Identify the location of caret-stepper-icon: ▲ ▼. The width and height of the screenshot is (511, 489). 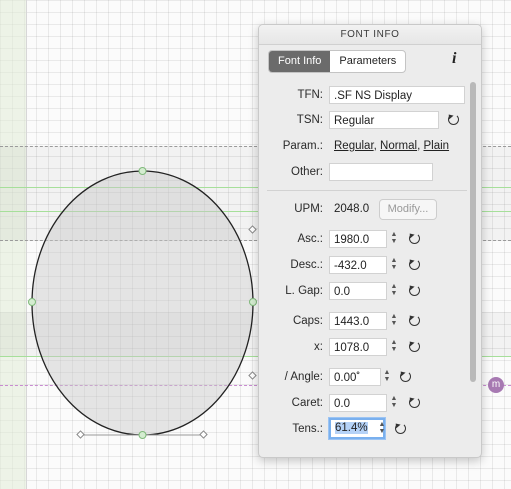
(394, 403).